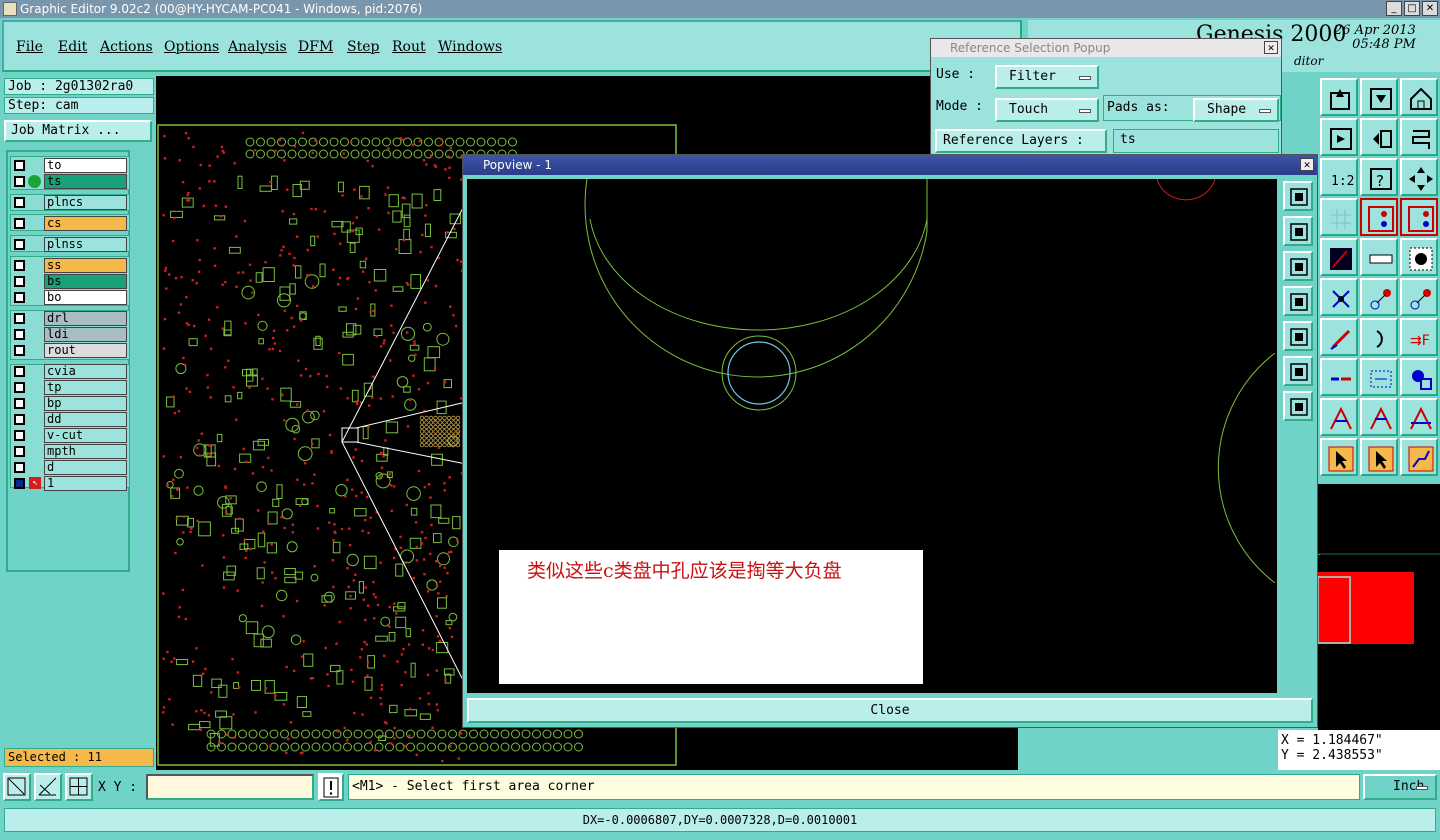  What do you see at coordinates (1419, 177) in the screenshot?
I see `pan-button` at bounding box center [1419, 177].